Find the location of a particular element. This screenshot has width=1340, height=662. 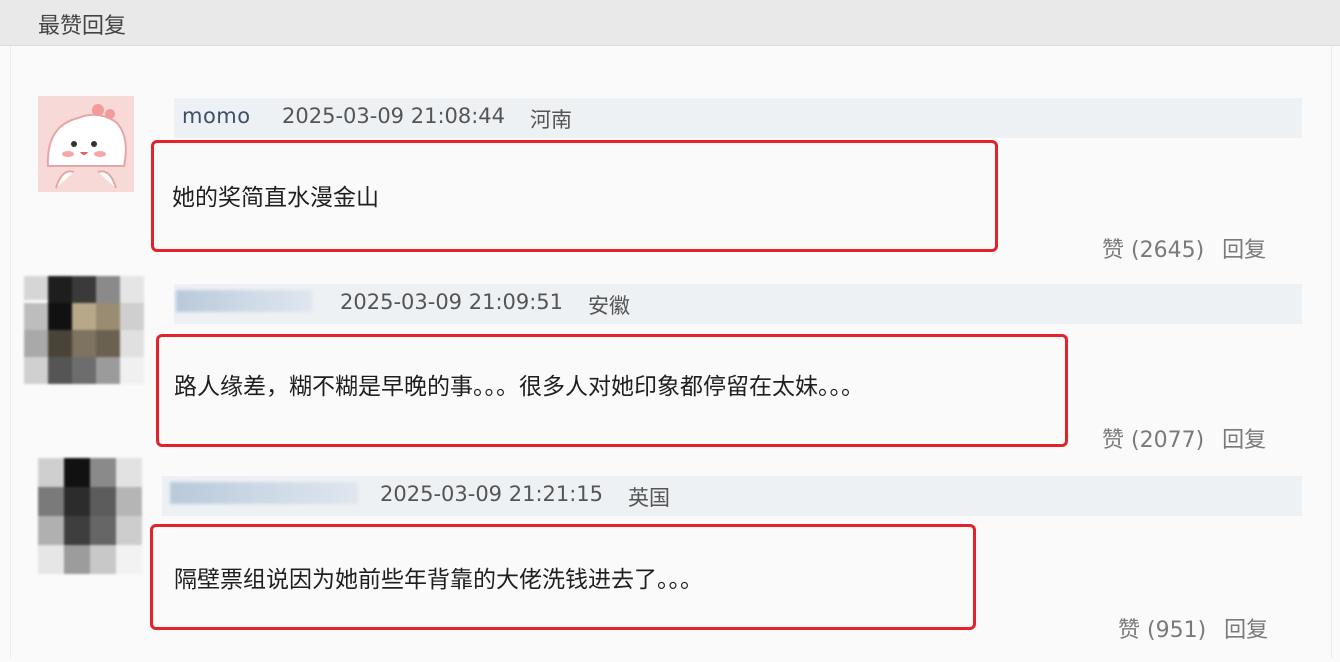

username-link: momo is located at coordinates (216, 116).